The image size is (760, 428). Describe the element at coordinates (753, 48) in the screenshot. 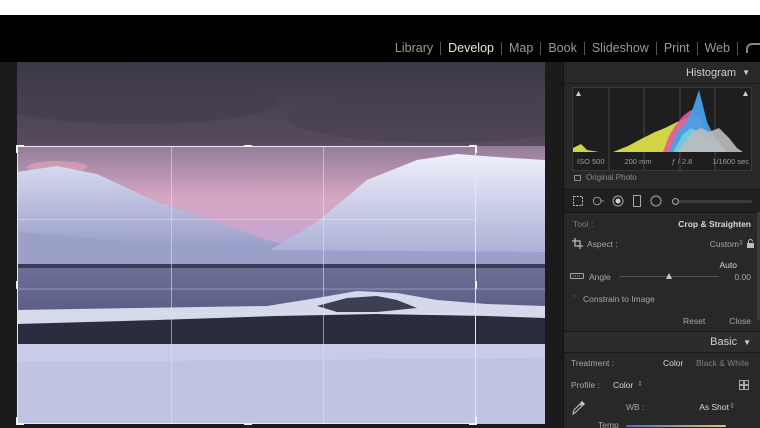

I see `lightroom-logo-icon` at that location.